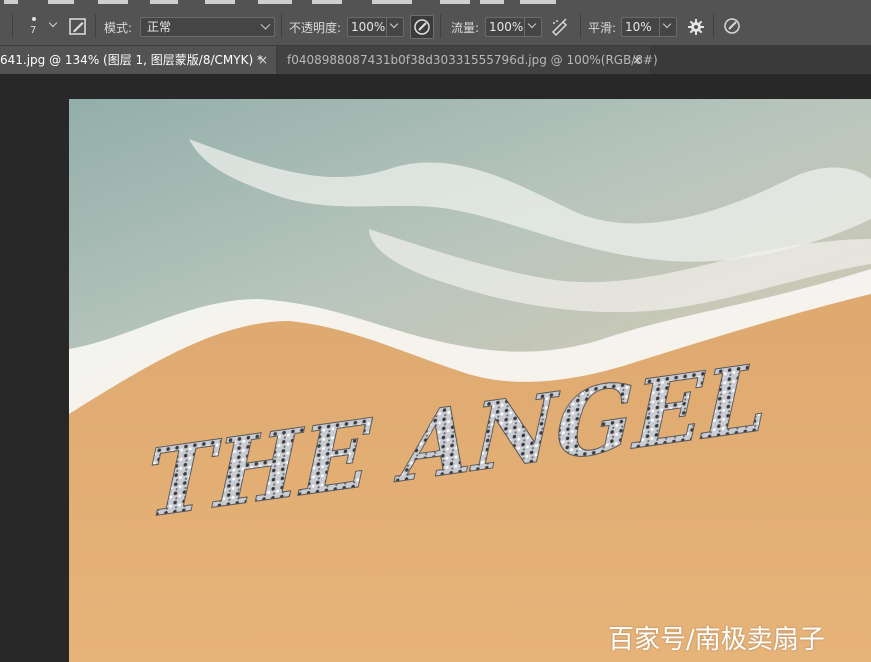  Describe the element at coordinates (207, 27) in the screenshot. I see `mode-dropdown: 正常` at that location.